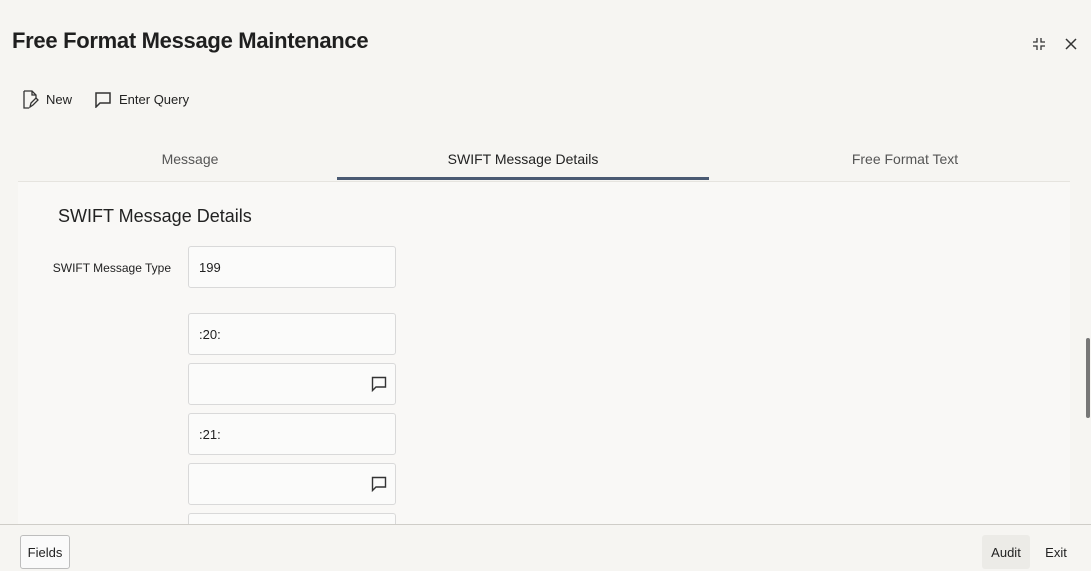 The width and height of the screenshot is (1091, 571). What do you see at coordinates (292, 518) in the screenshot?
I see `next-field-partial` at bounding box center [292, 518].